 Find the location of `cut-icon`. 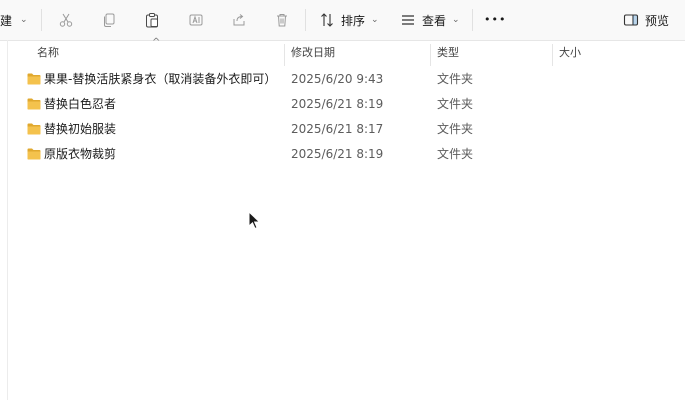

cut-icon is located at coordinates (66, 20).